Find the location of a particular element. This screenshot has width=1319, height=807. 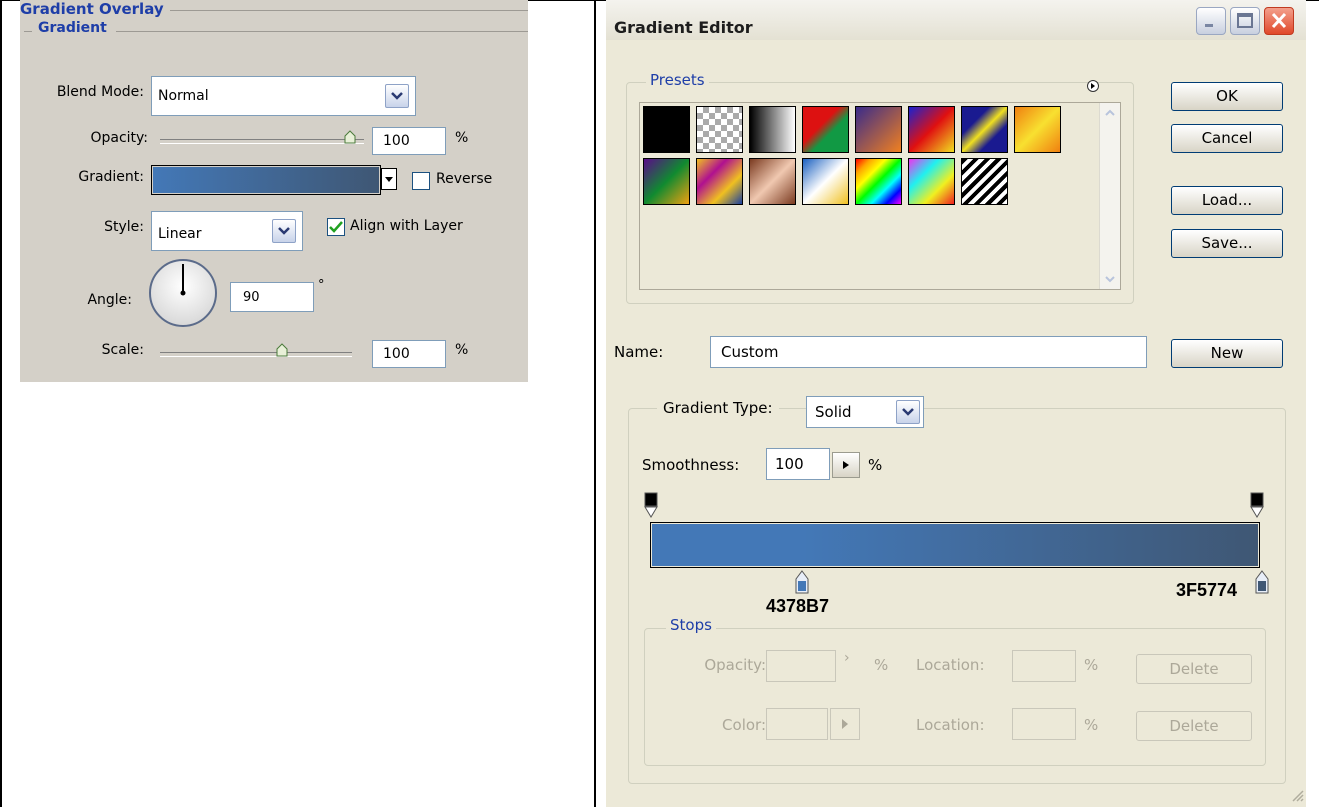

minimize-button is located at coordinates (1211, 21).